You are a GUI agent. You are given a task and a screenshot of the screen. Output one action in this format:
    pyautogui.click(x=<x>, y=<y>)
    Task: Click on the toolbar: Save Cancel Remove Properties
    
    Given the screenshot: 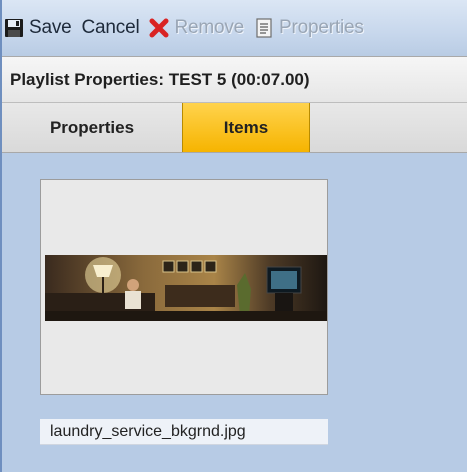 What is the action you would take?
    pyautogui.click(x=234, y=28)
    